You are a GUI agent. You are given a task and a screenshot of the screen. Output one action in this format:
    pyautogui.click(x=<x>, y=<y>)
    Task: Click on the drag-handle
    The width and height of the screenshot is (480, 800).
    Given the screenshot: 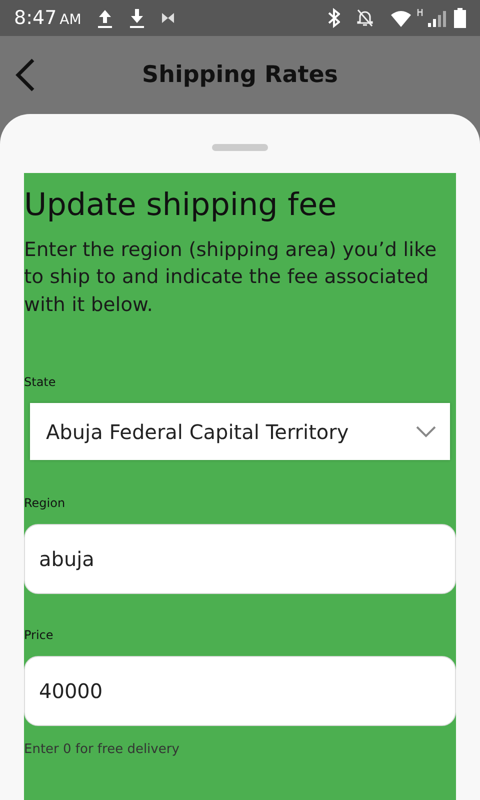 What is the action you would take?
    pyautogui.click(x=240, y=147)
    